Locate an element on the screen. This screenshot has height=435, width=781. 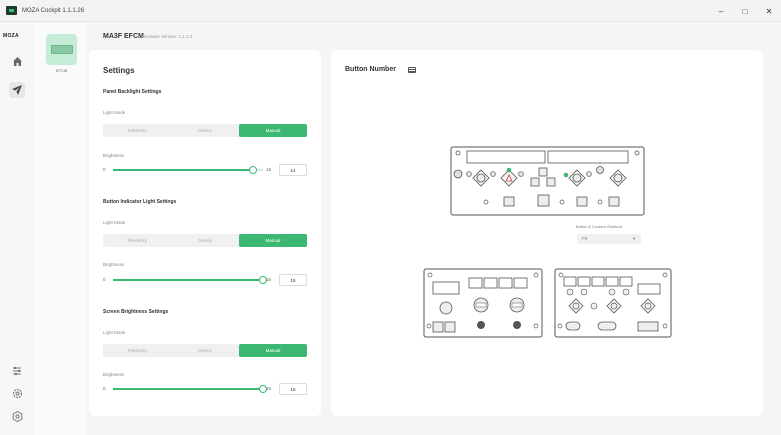
home-icon is located at coordinates (17, 61).